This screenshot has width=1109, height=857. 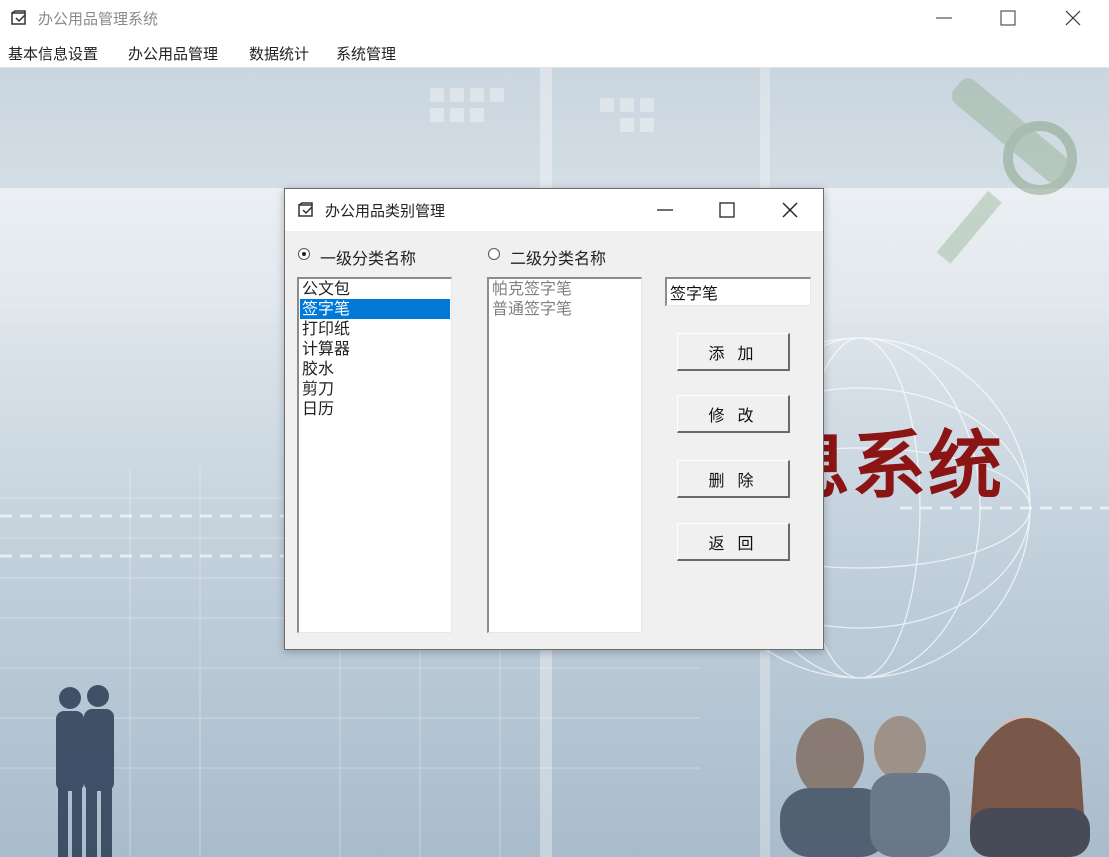 I want to click on radio-level2-label: 二级分类名称, so click(x=558, y=258).